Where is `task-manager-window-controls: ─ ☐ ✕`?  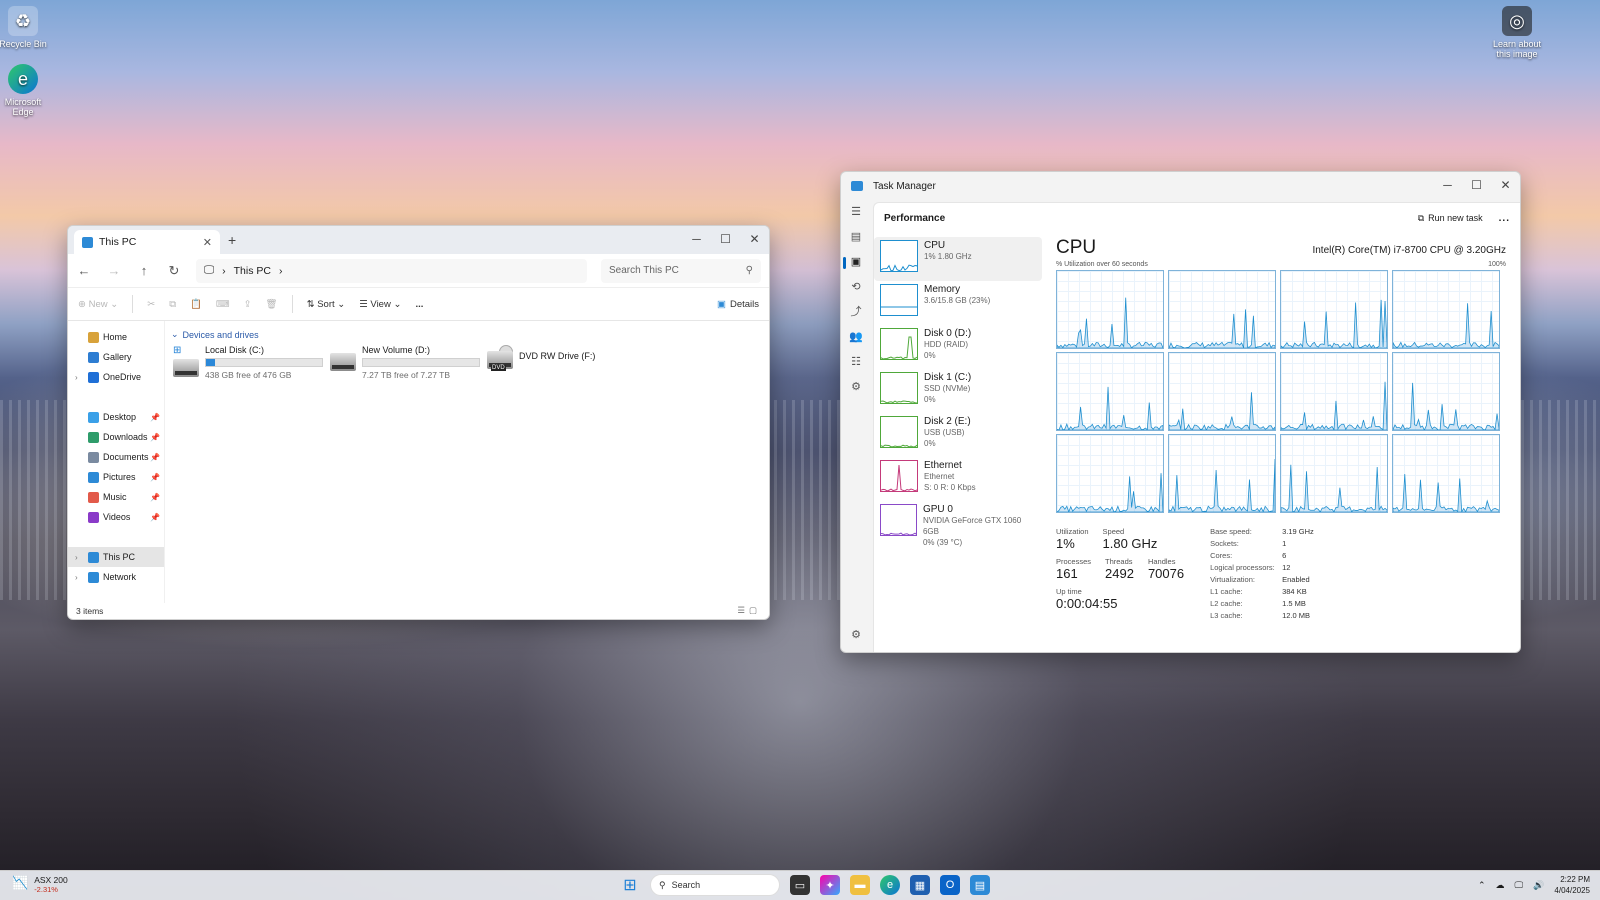
task-manager-window-controls: ─ ☐ ✕ is located at coordinates (1476, 185).